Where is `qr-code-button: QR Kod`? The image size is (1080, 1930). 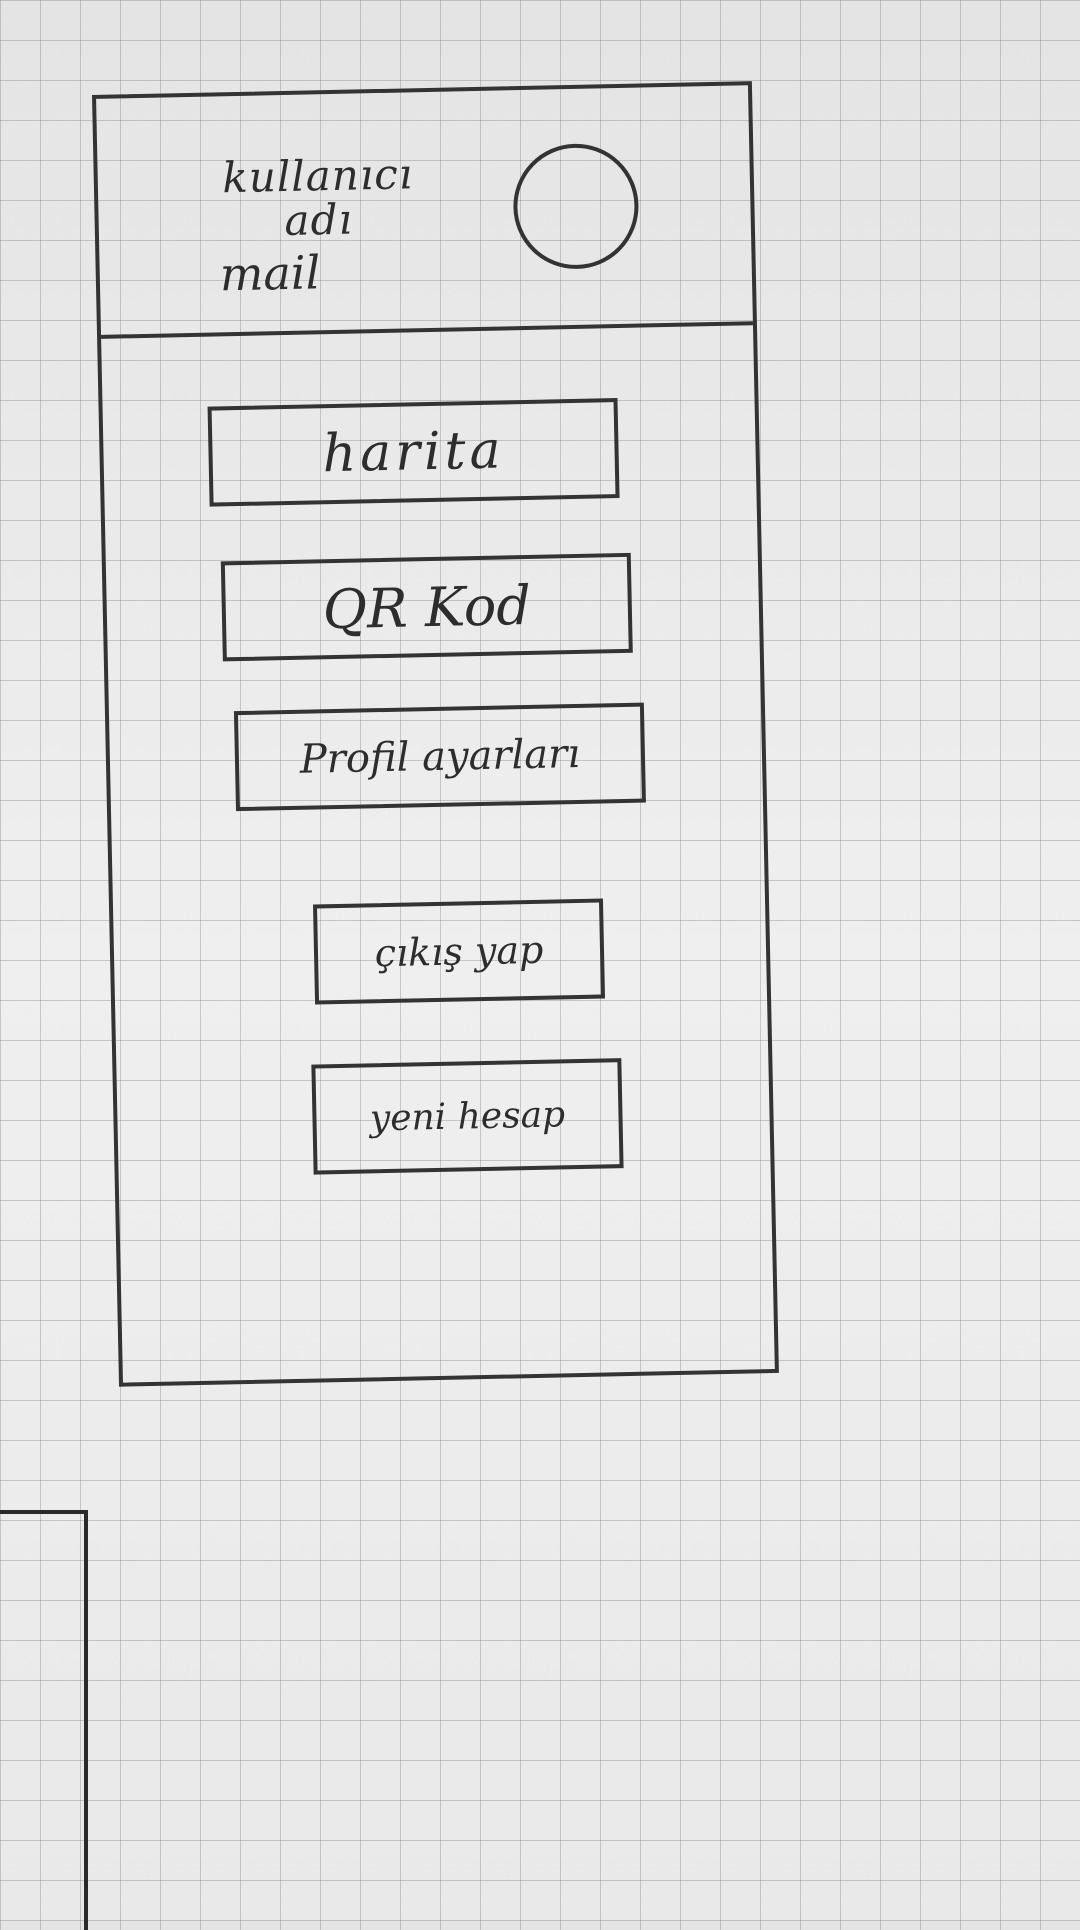
qr-code-button: QR Kod is located at coordinates (426, 607).